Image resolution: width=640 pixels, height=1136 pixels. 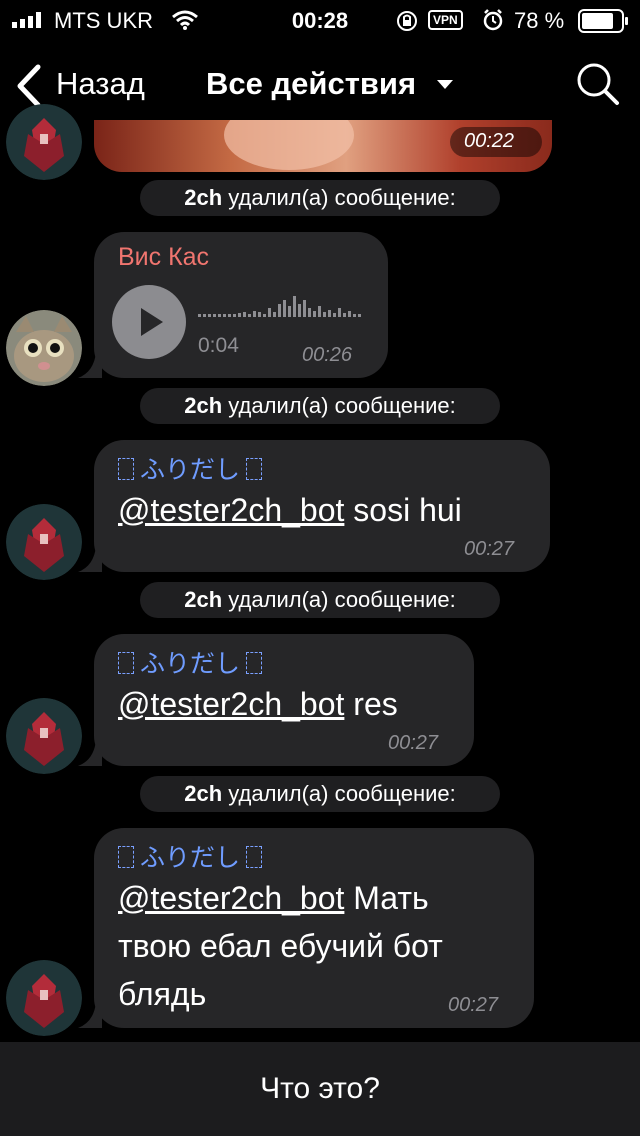 I want to click on message-text: @tester2ch_bot sosi hui, so click(x=290, y=510).